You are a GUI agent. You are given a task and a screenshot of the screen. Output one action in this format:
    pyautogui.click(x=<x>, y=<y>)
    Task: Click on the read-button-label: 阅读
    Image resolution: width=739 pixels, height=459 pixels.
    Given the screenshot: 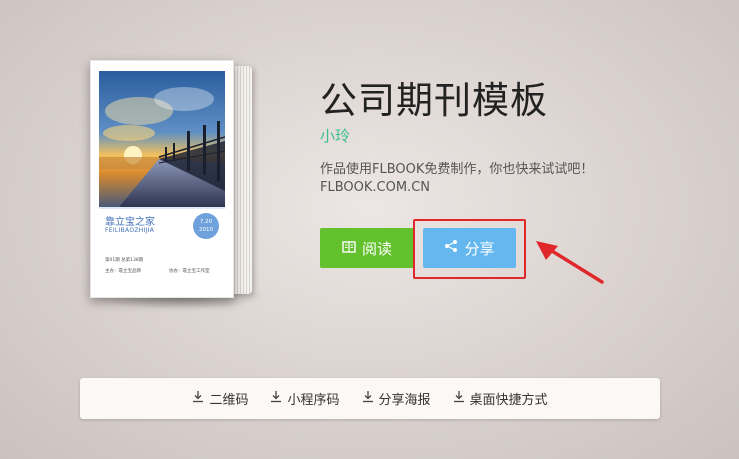 What is the action you would take?
    pyautogui.click(x=376, y=248)
    